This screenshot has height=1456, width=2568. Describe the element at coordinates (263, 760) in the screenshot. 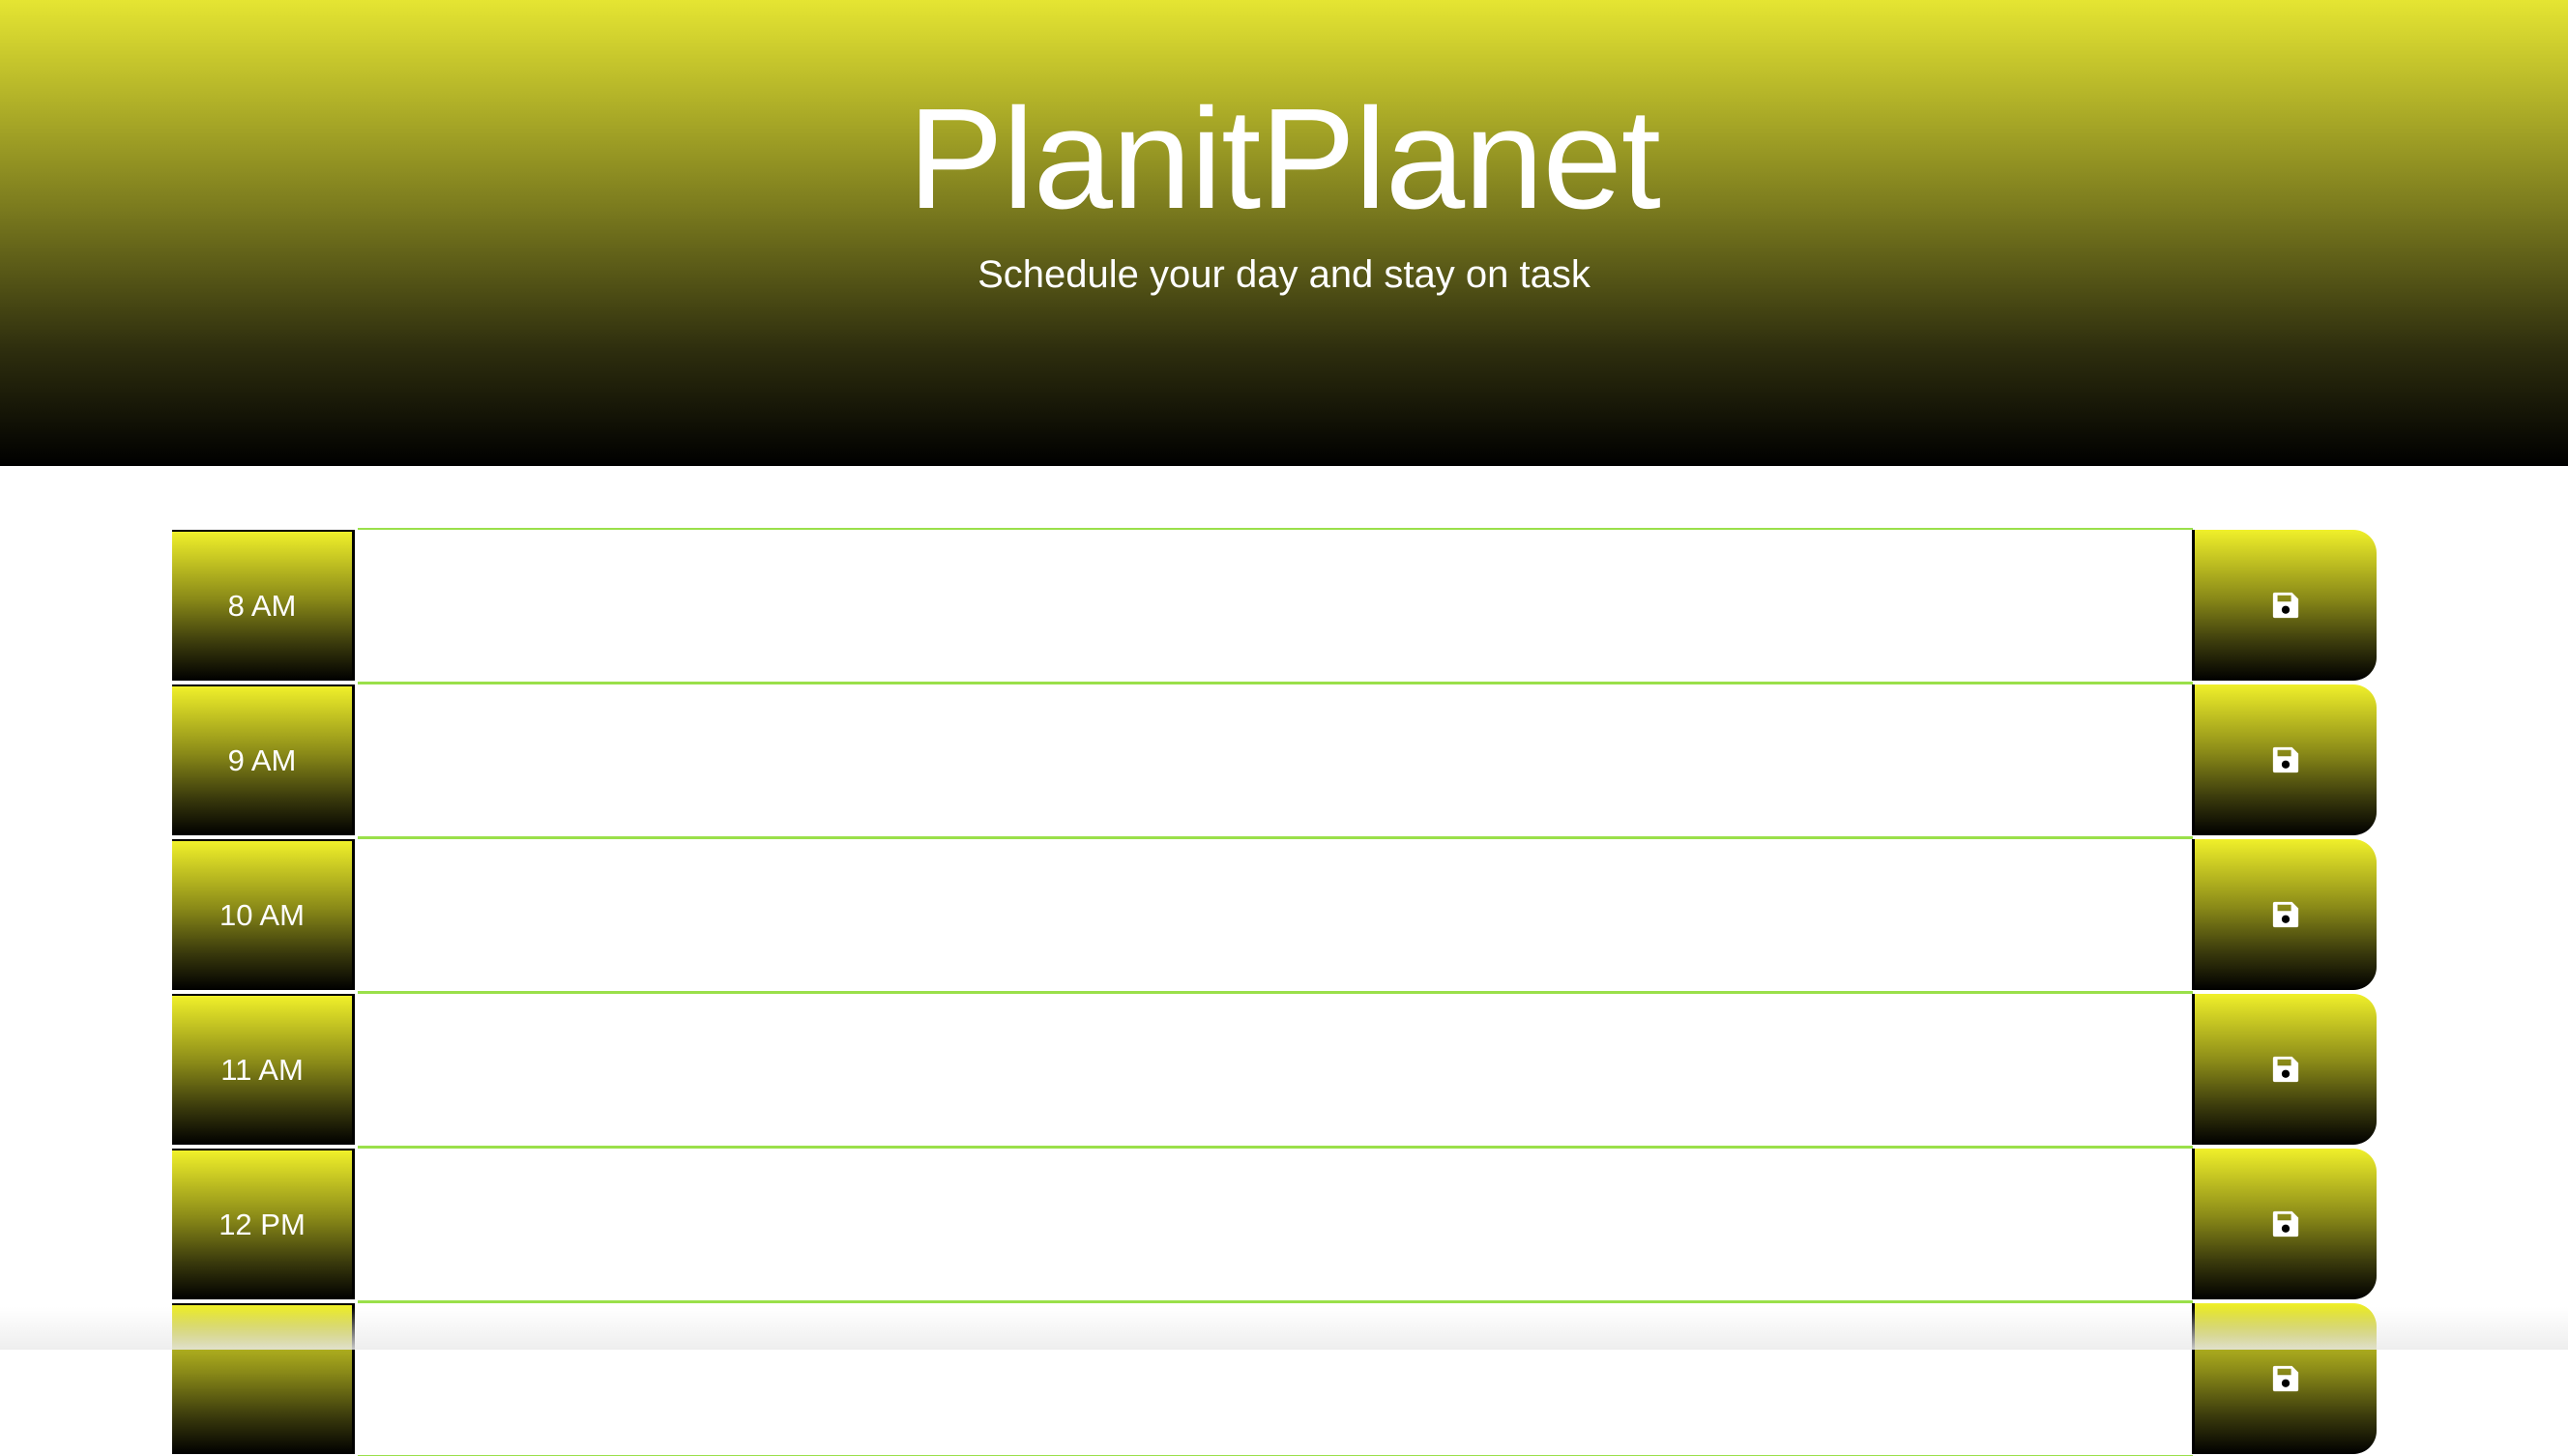

I see `hour-label: 9 AM` at that location.